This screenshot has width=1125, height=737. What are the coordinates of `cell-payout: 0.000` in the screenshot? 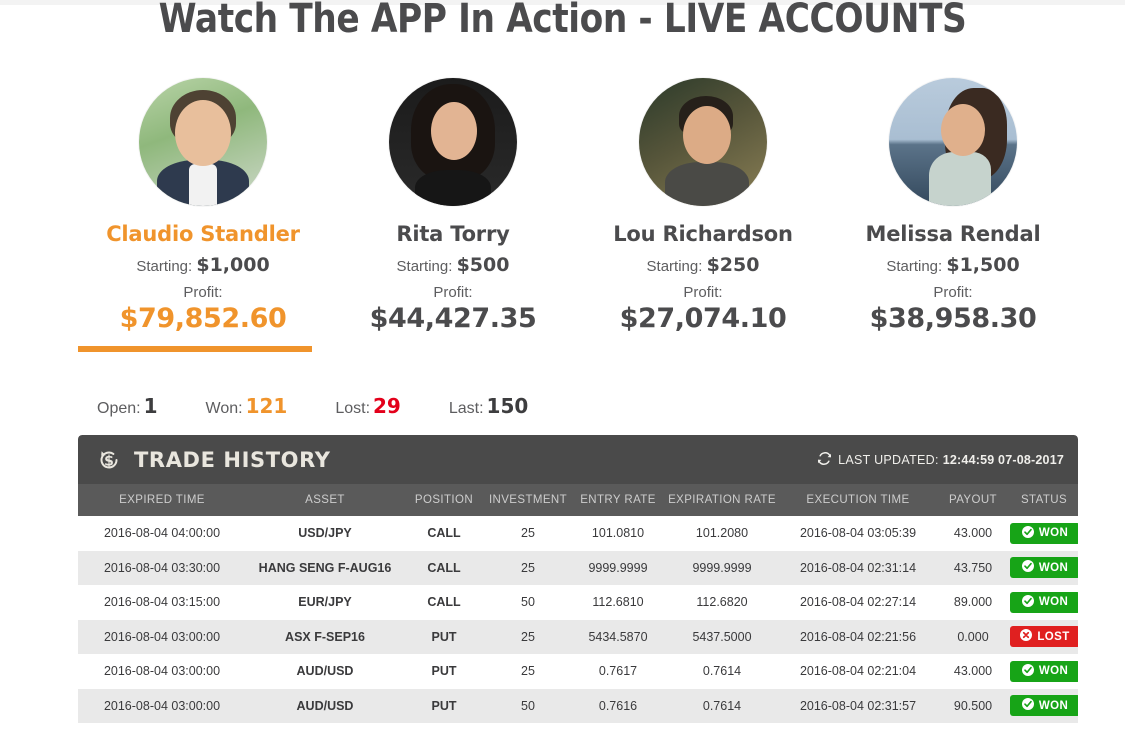 It's located at (973, 636).